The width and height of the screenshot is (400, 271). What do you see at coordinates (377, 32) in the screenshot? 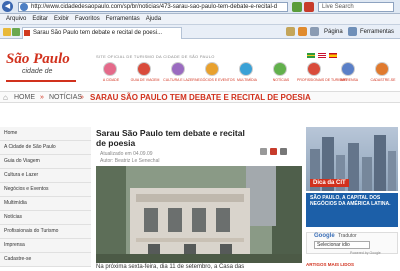
I see `tools-menu: Ferramentas` at bounding box center [377, 32].